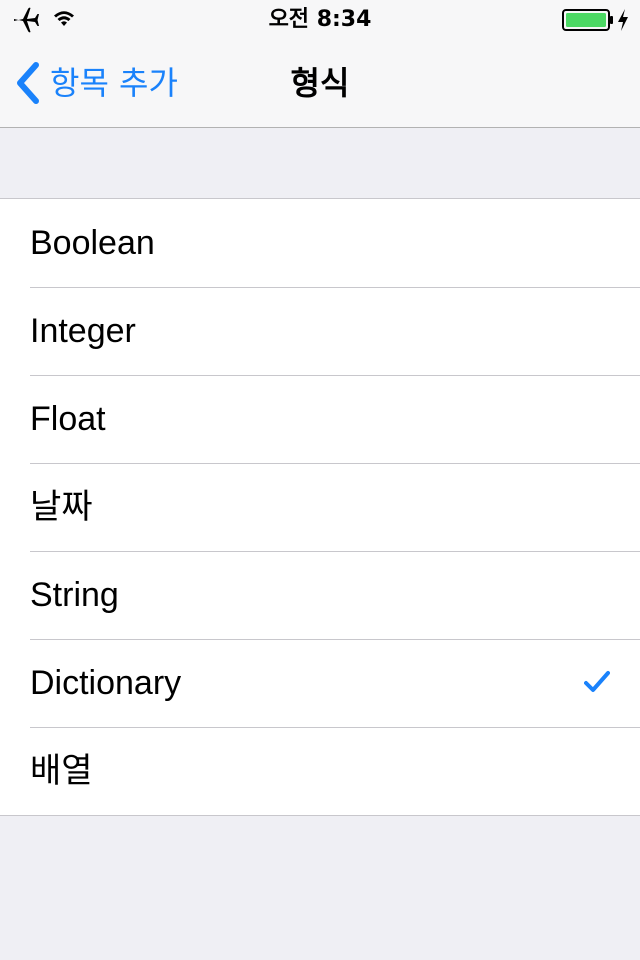 This screenshot has height=960, width=640. What do you see at coordinates (587, 20) in the screenshot?
I see `battery-icon` at bounding box center [587, 20].